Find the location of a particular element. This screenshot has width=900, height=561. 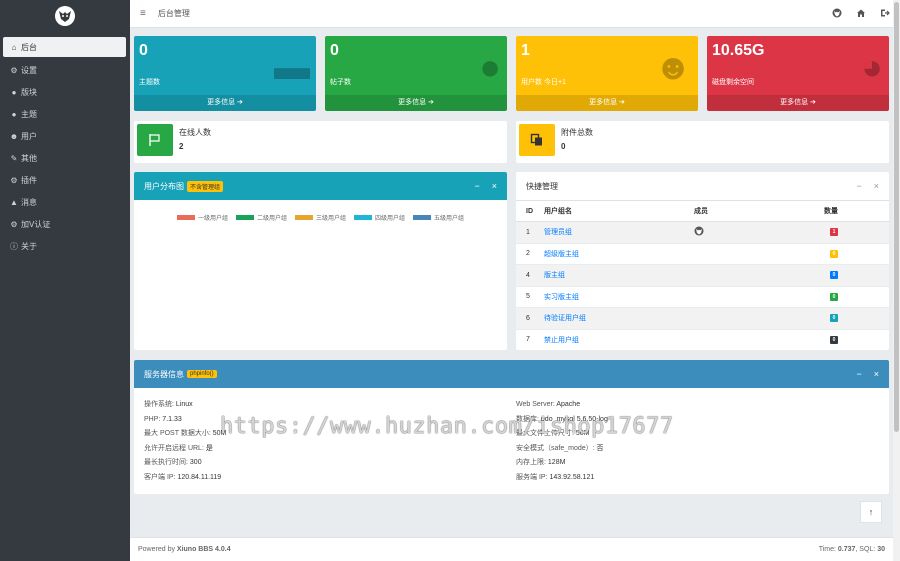

server-info-value: Linux is located at coordinates (184, 404).